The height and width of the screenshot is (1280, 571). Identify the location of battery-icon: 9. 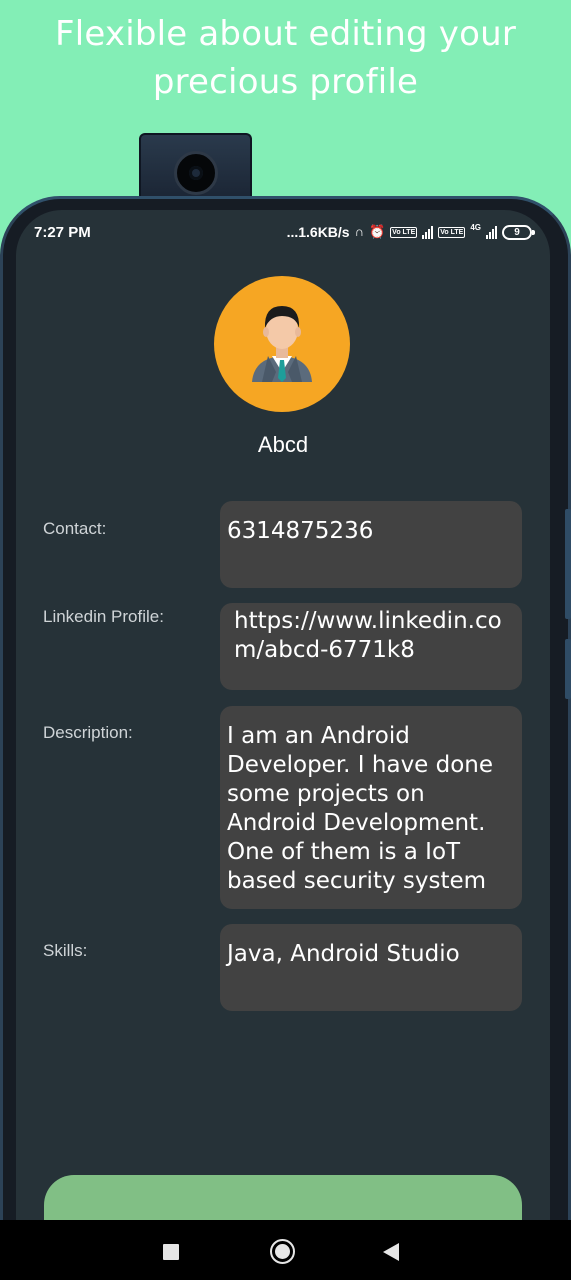
(518, 232).